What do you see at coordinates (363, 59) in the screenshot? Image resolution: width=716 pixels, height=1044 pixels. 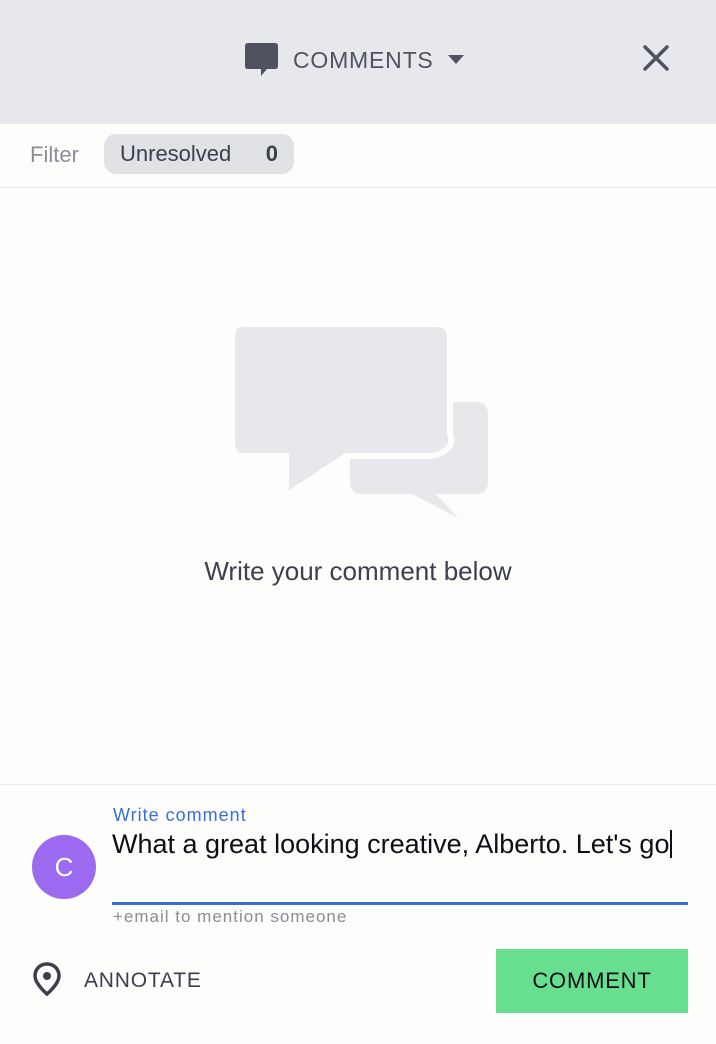 I see `panel-title: COMMENTS` at bounding box center [363, 59].